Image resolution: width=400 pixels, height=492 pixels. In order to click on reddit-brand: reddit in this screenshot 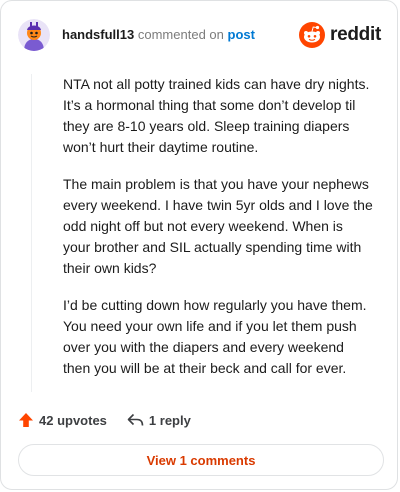, I will do `click(340, 35)`.